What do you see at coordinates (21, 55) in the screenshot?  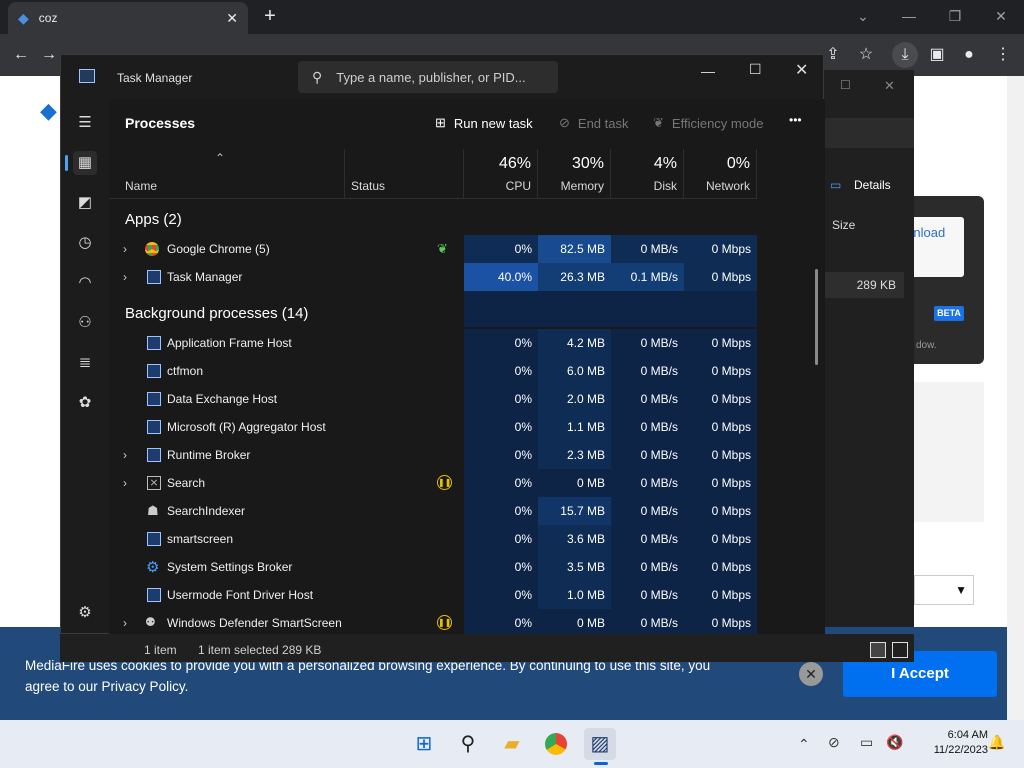 I see `back-icon: ←` at bounding box center [21, 55].